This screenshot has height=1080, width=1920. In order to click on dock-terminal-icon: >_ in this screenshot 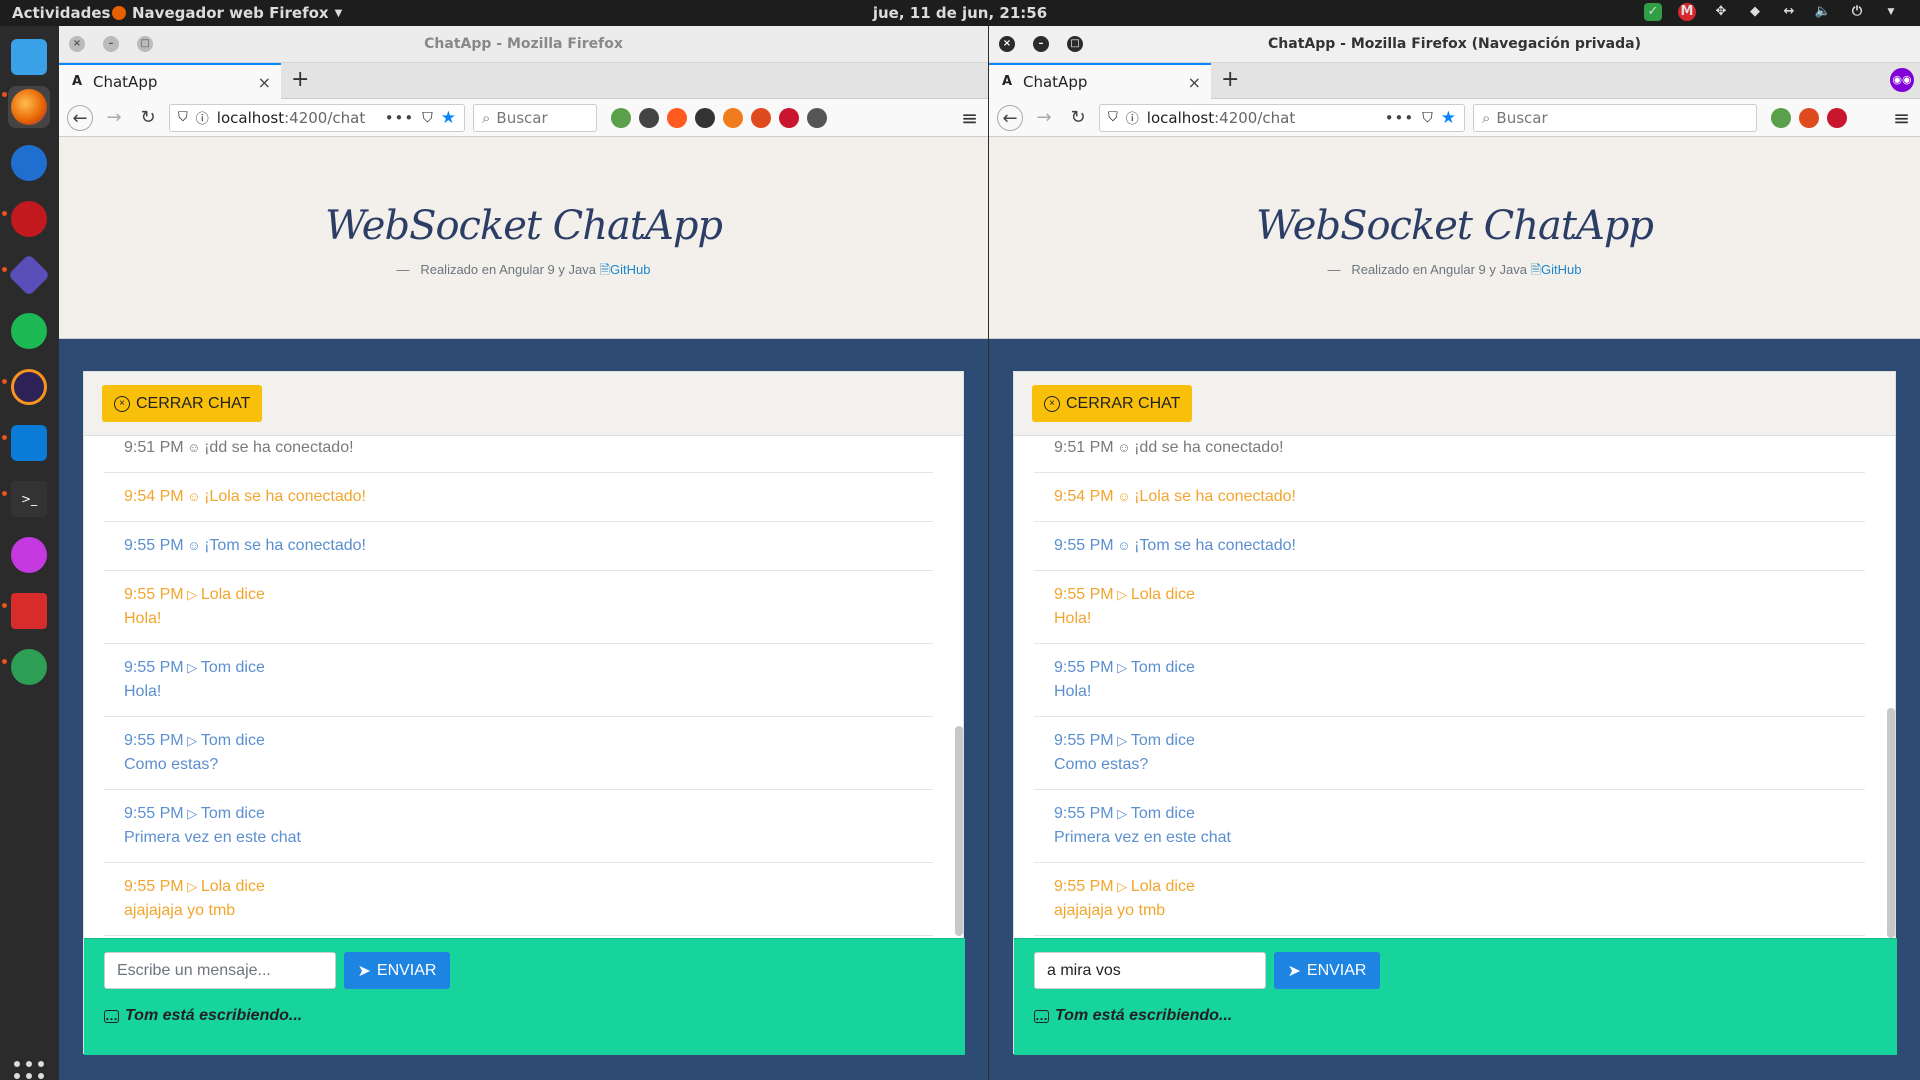, I will do `click(29, 499)`.